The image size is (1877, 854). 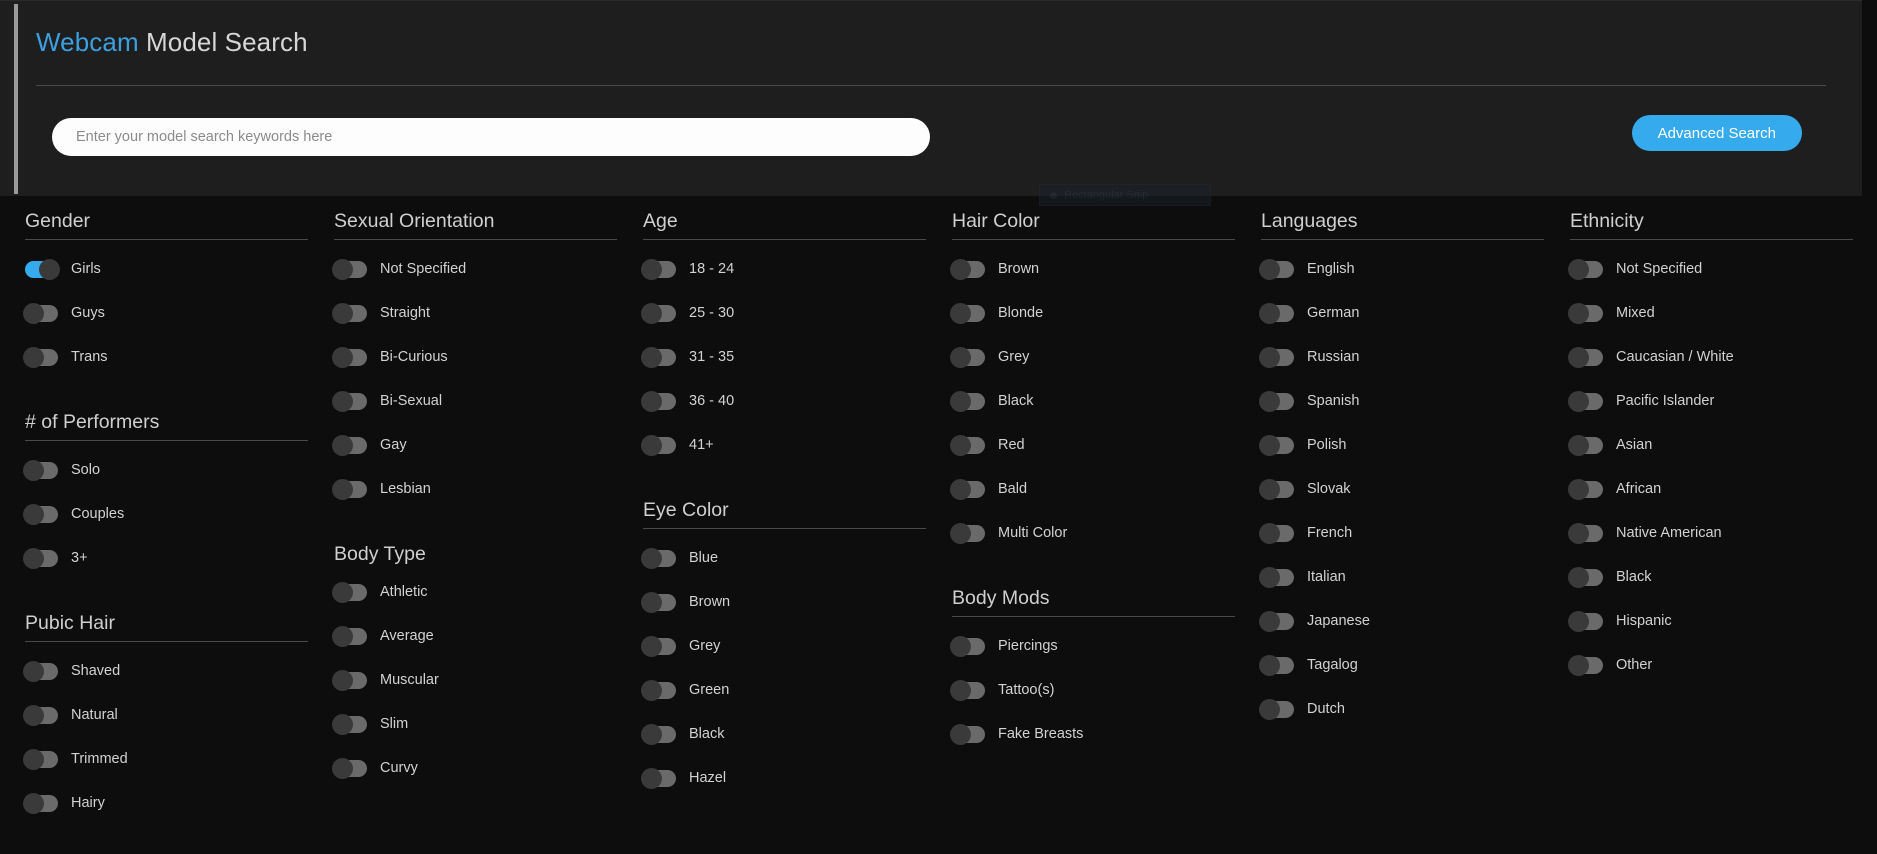 What do you see at coordinates (349, 592) in the screenshot?
I see `toggle-switch-athletic` at bounding box center [349, 592].